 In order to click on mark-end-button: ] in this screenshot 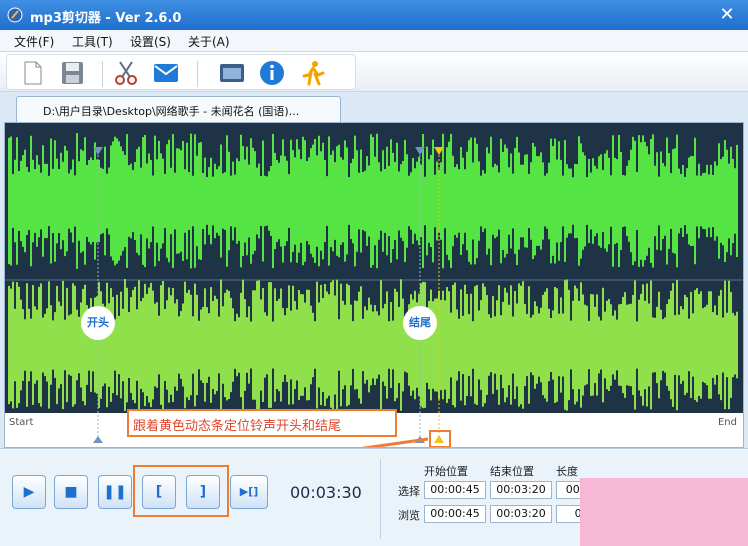, I will do `click(203, 492)`.